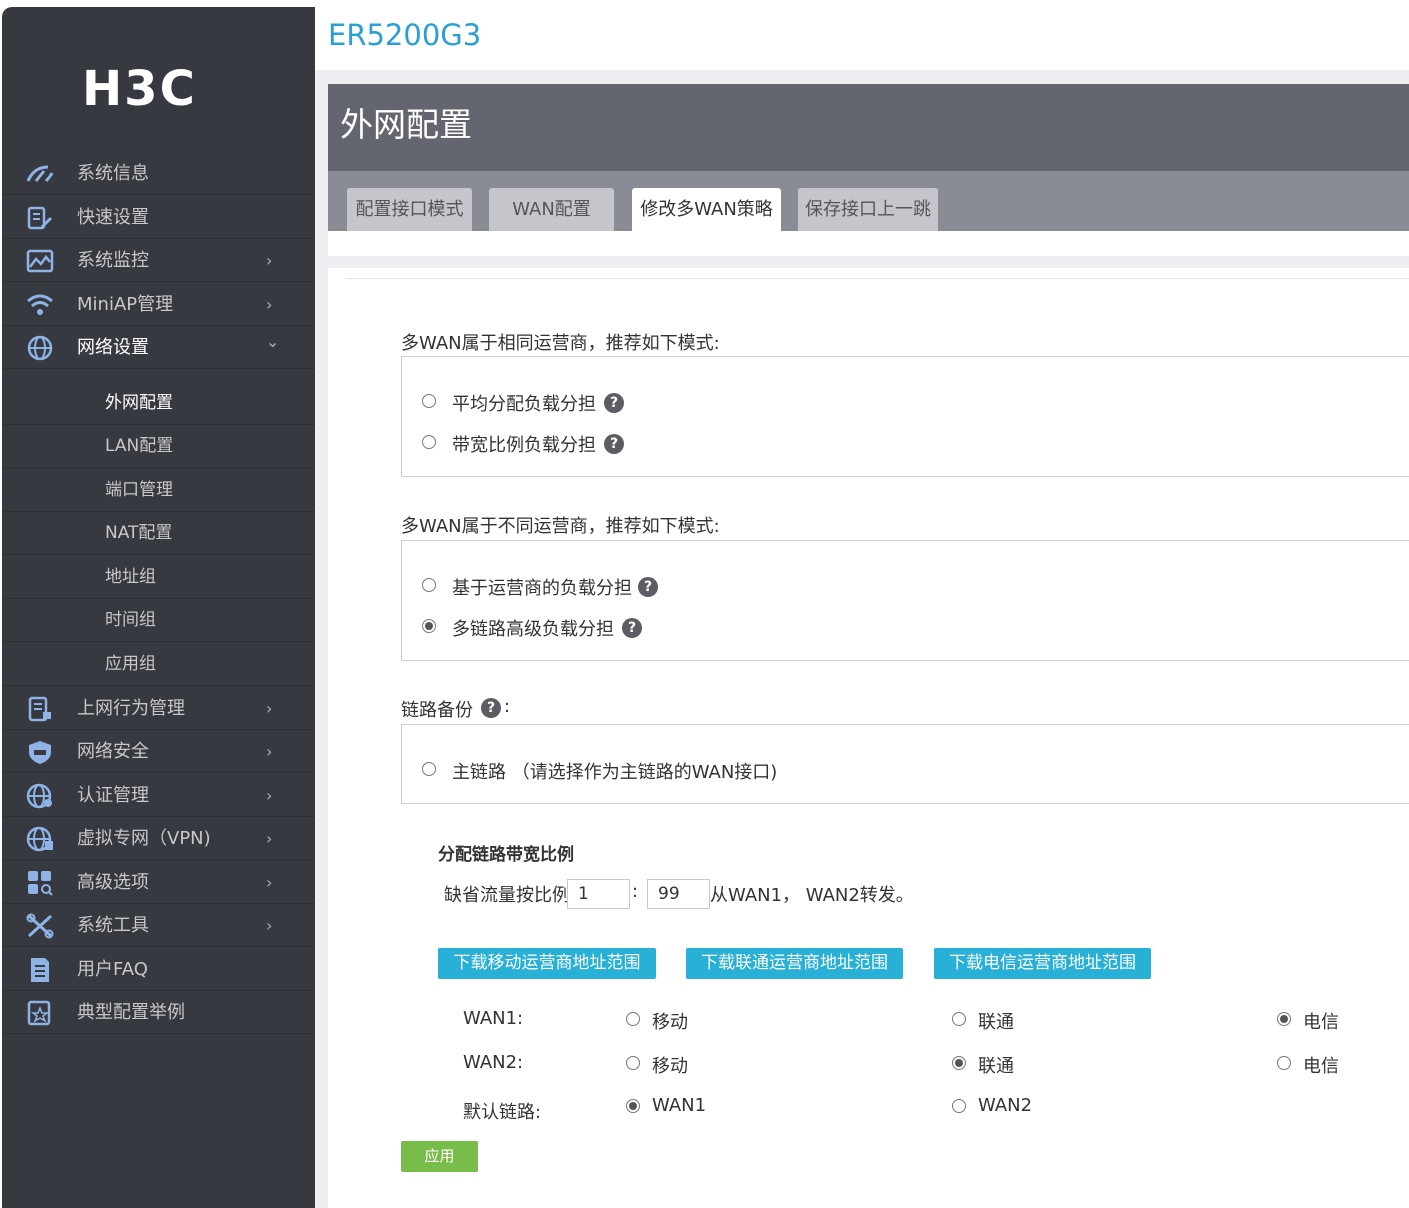 The height and width of the screenshot is (1208, 1409). I want to click on sidebar-item-label: 虚拟专网（VPN), so click(144, 838).